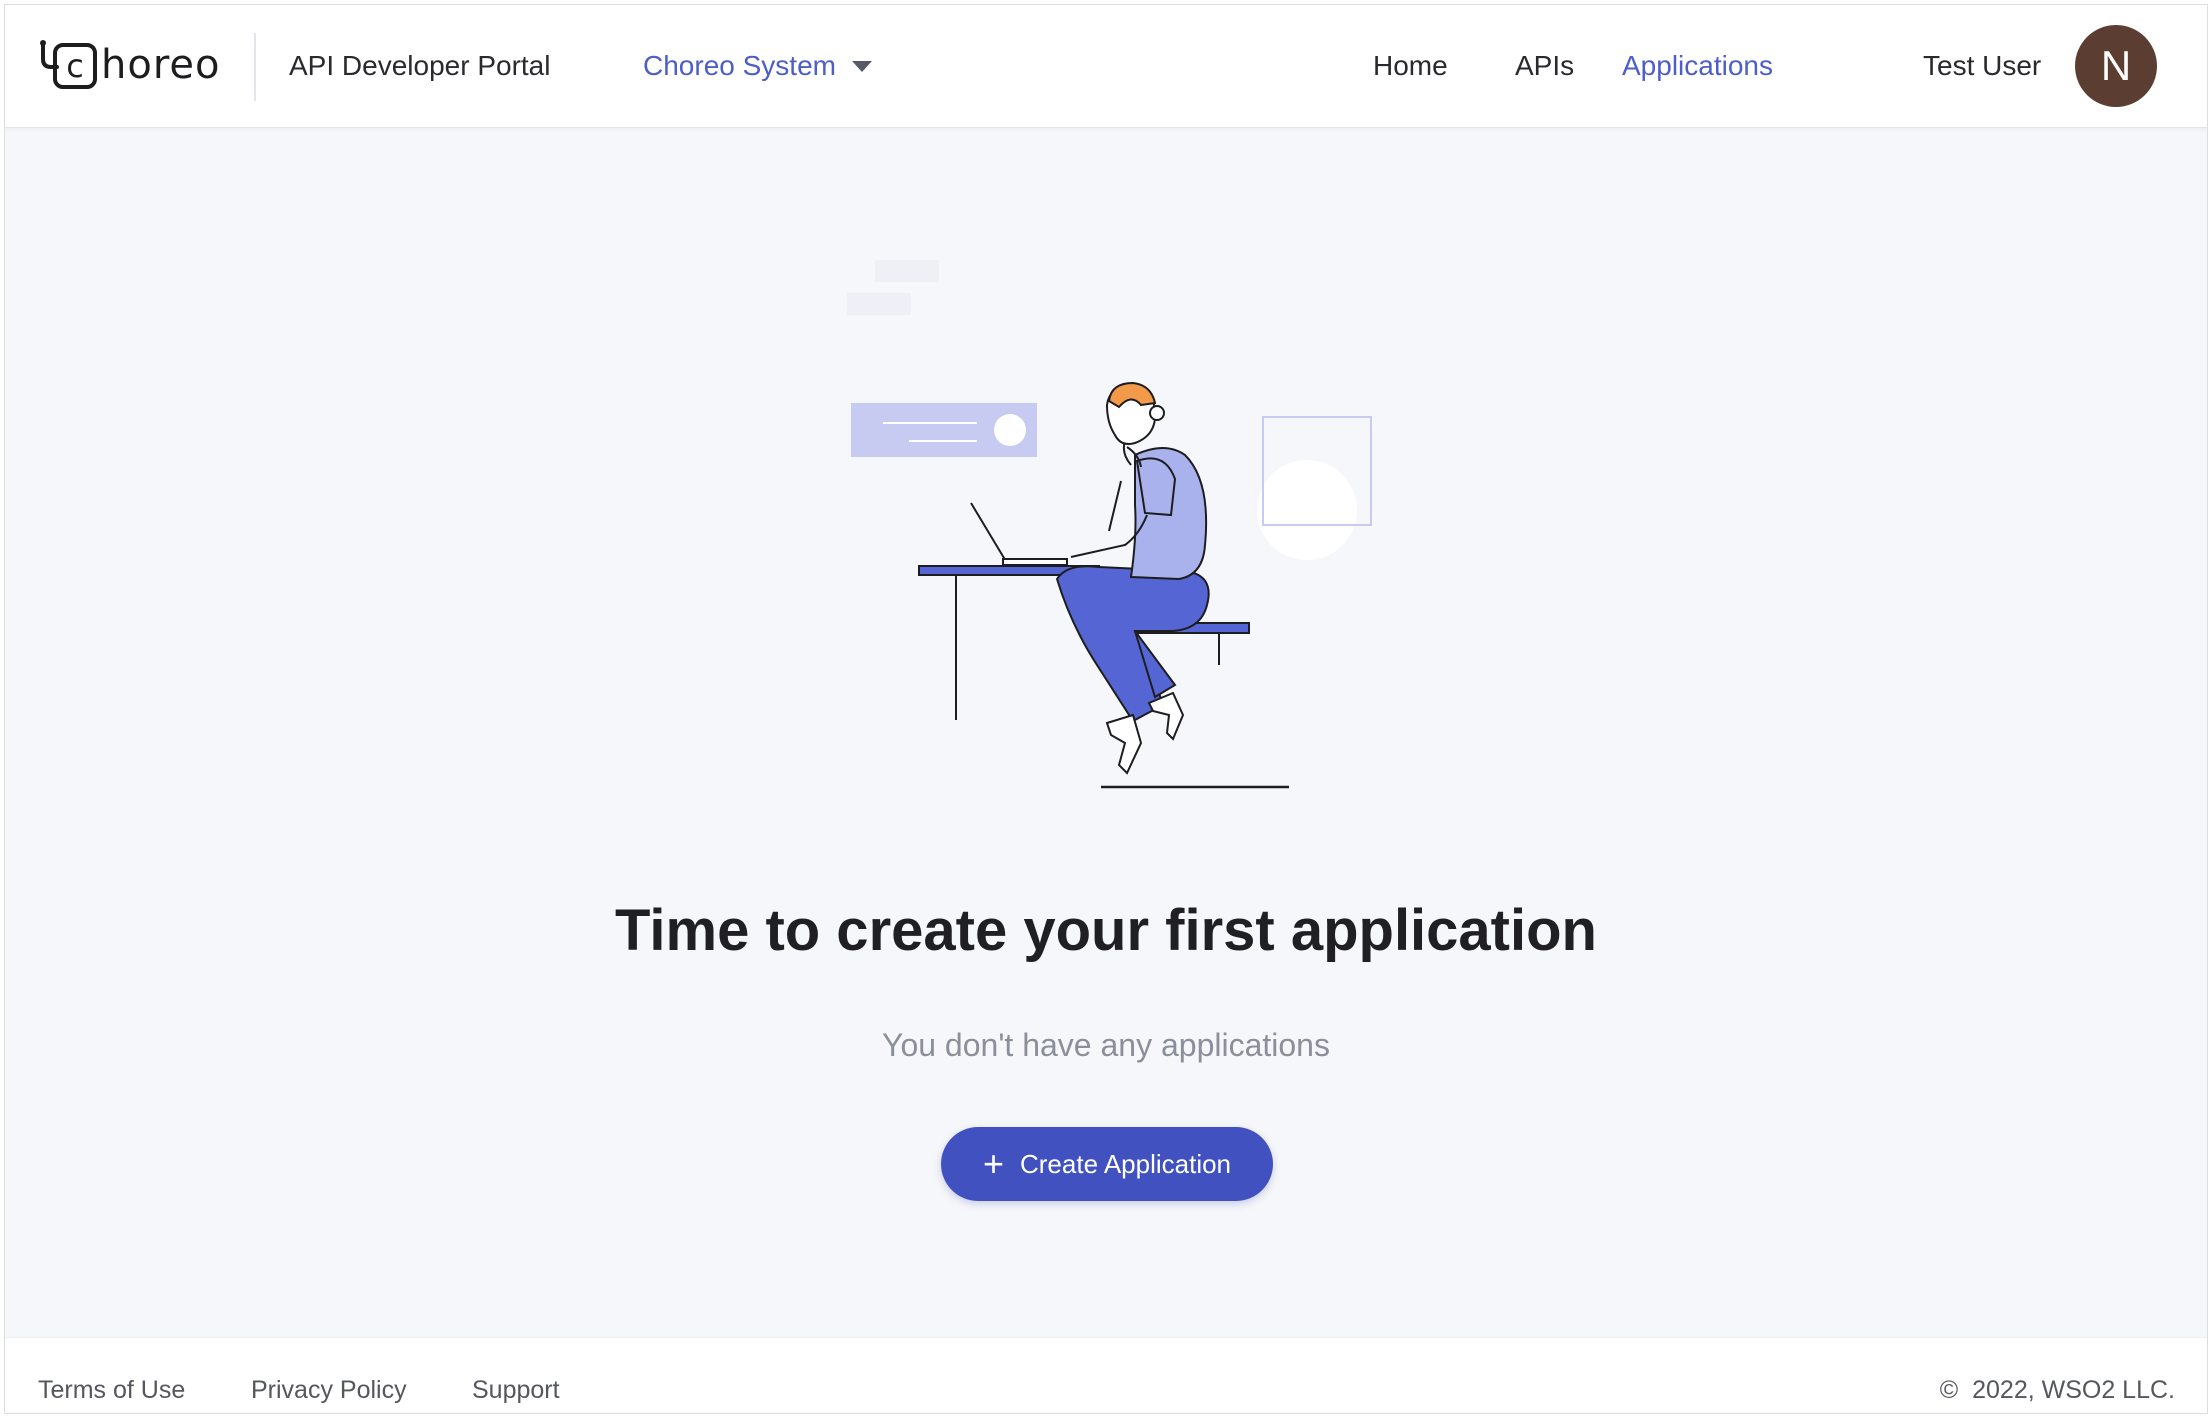  I want to click on empty-state-message: You don't have any applications, so click(1106, 1045).